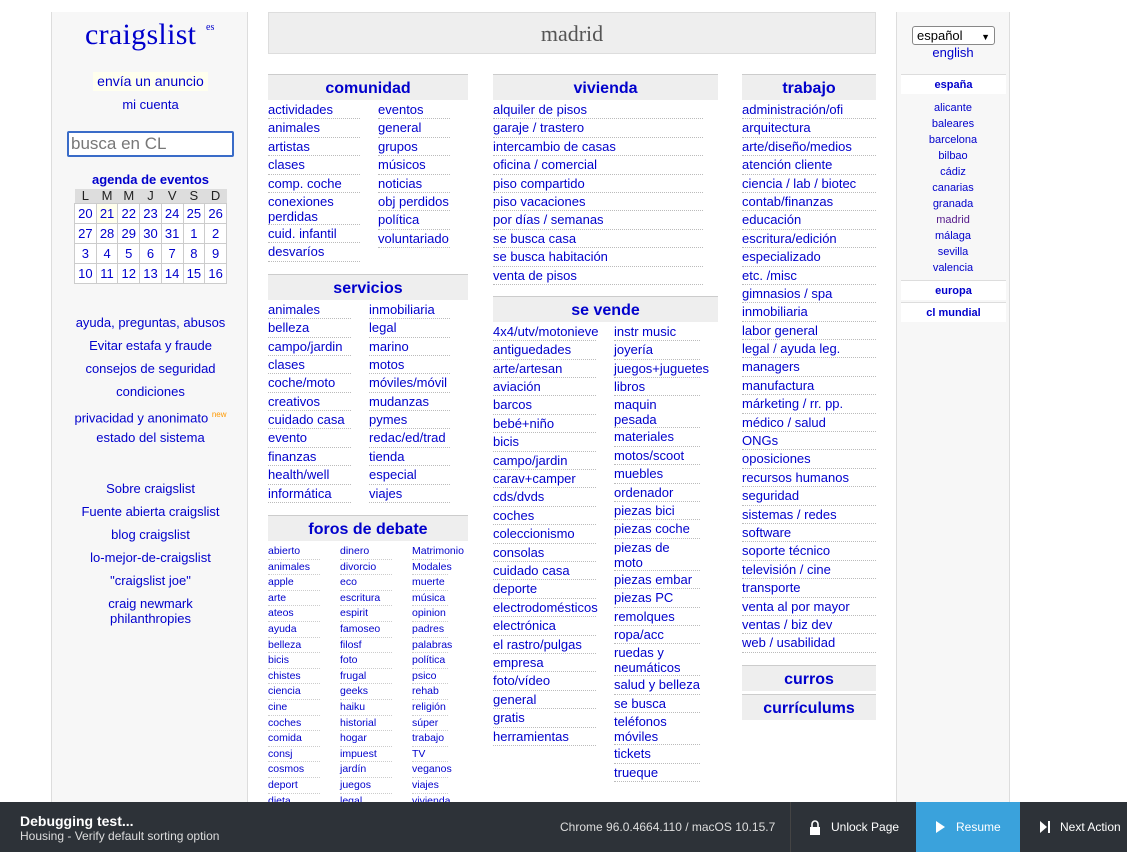 The width and height of the screenshot is (1127, 852). I want to click on city-link: baleares, so click(953, 124).